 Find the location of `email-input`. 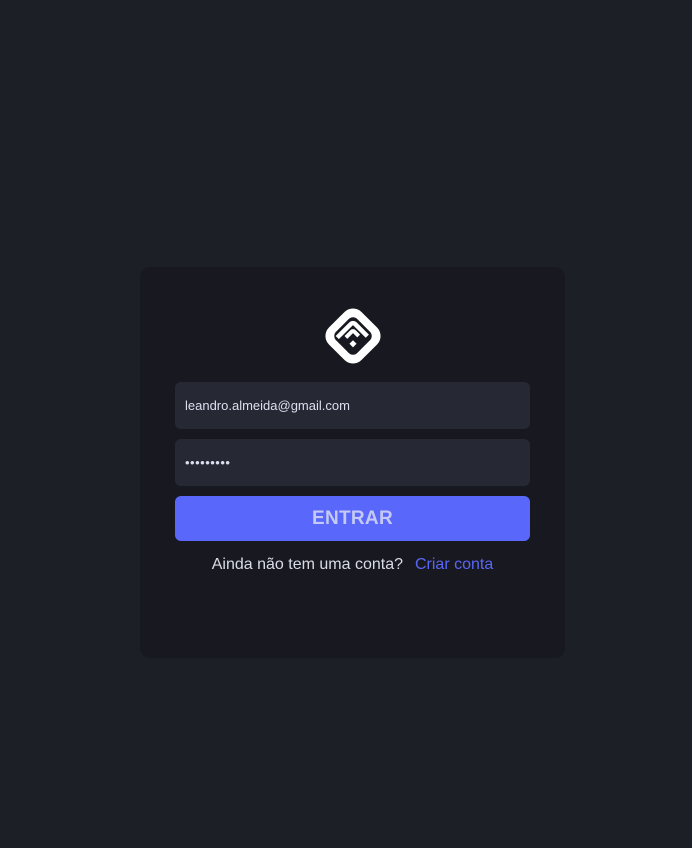

email-input is located at coordinates (352, 405).